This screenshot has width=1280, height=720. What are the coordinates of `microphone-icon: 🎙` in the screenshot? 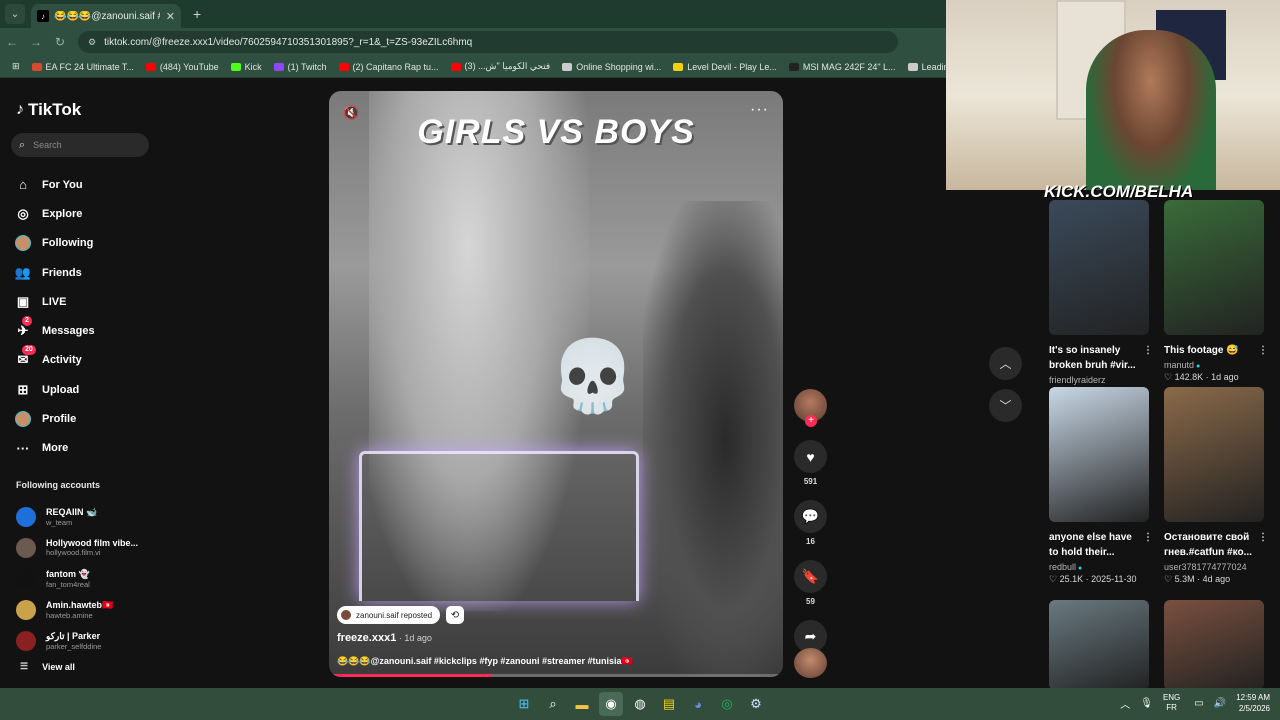 It's located at (1146, 703).